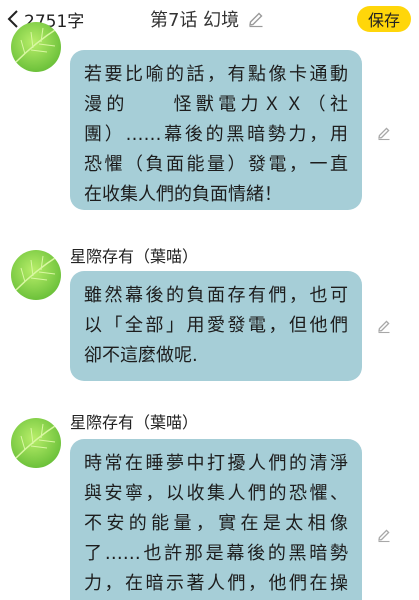 The width and height of the screenshot is (419, 600). What do you see at coordinates (216, 74) in the screenshot?
I see `message-line: 若要比喻的話，有點像卡通動` at bounding box center [216, 74].